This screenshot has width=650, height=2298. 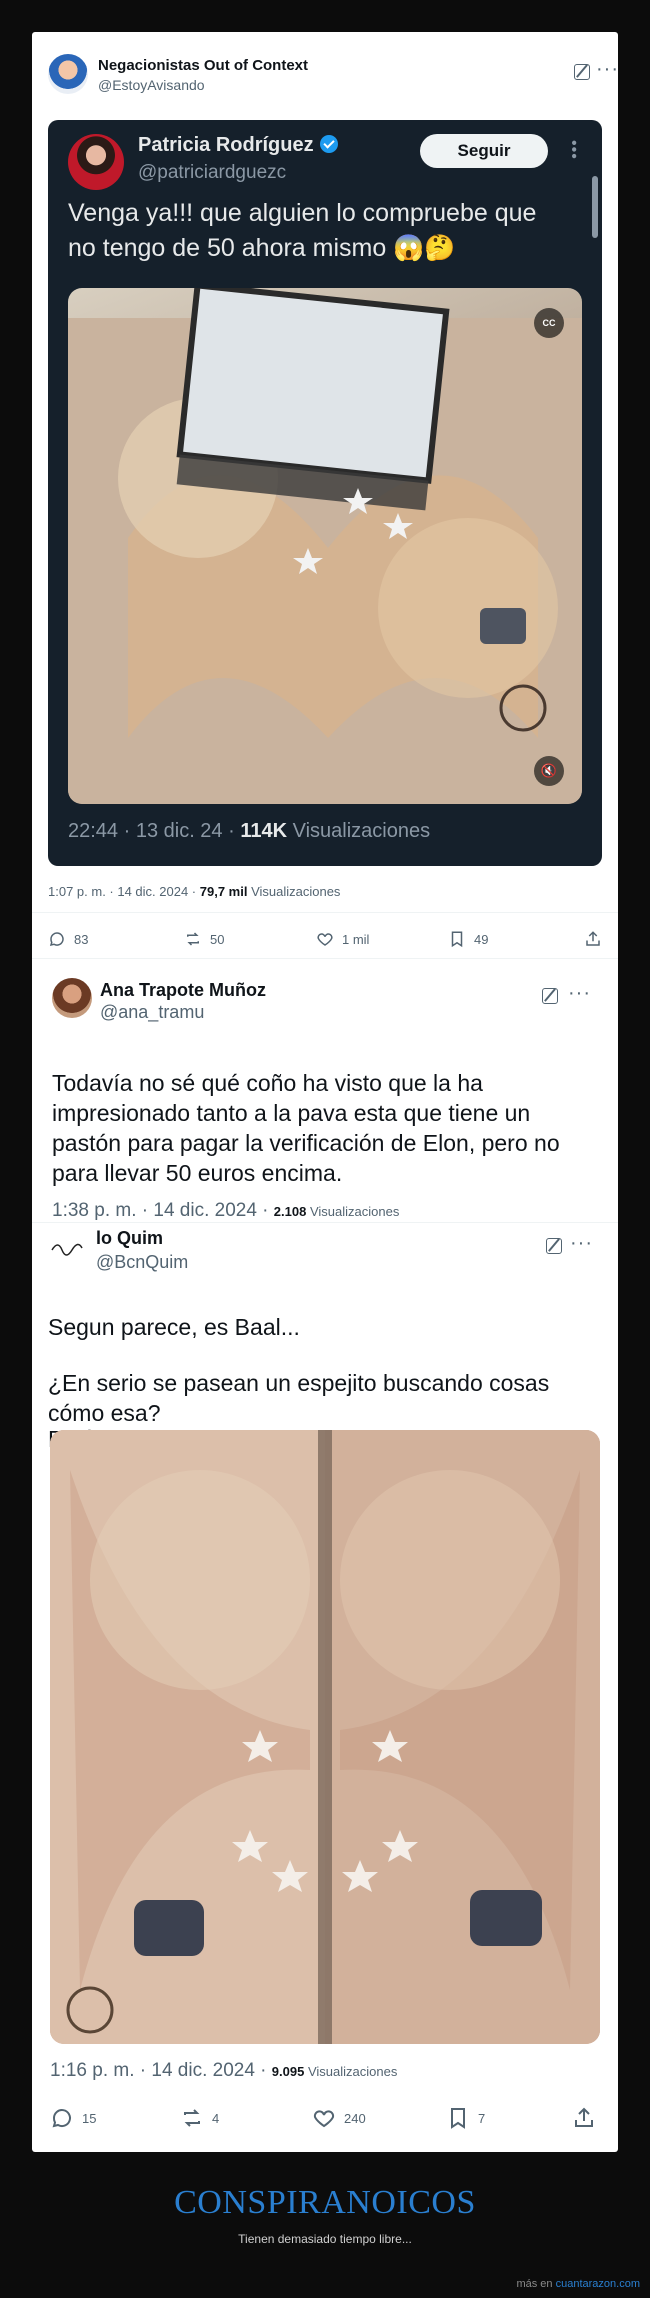 What do you see at coordinates (238, 145) in the screenshot?
I see `embedded-name: Patricia Rodríguez` at bounding box center [238, 145].